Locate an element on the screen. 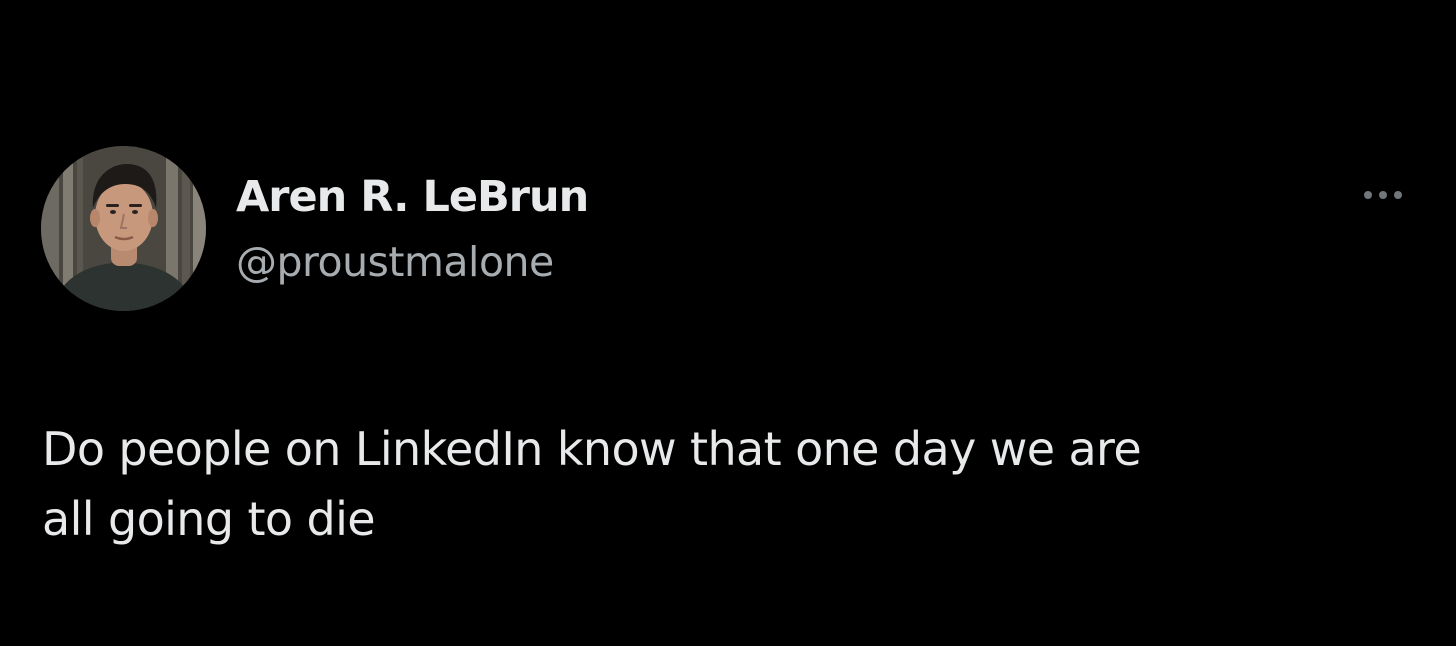 Image resolution: width=1456 pixels, height=646 pixels. author-display-name: Aren R. LeBrun is located at coordinates (412, 197).